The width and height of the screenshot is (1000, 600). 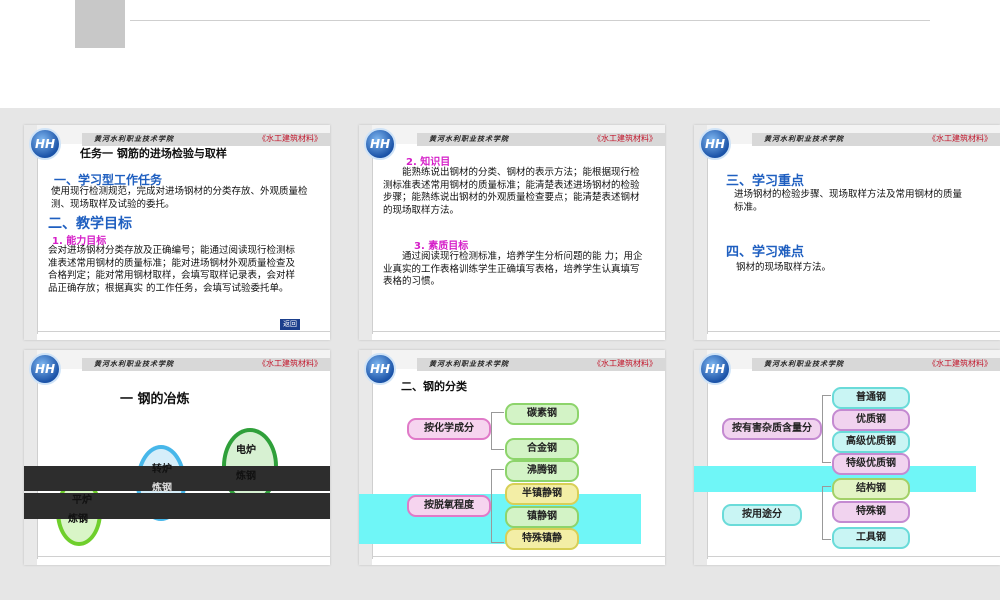 What do you see at coordinates (765, 252) in the screenshot?
I see `section-heading: 四、学习难点` at bounding box center [765, 252].